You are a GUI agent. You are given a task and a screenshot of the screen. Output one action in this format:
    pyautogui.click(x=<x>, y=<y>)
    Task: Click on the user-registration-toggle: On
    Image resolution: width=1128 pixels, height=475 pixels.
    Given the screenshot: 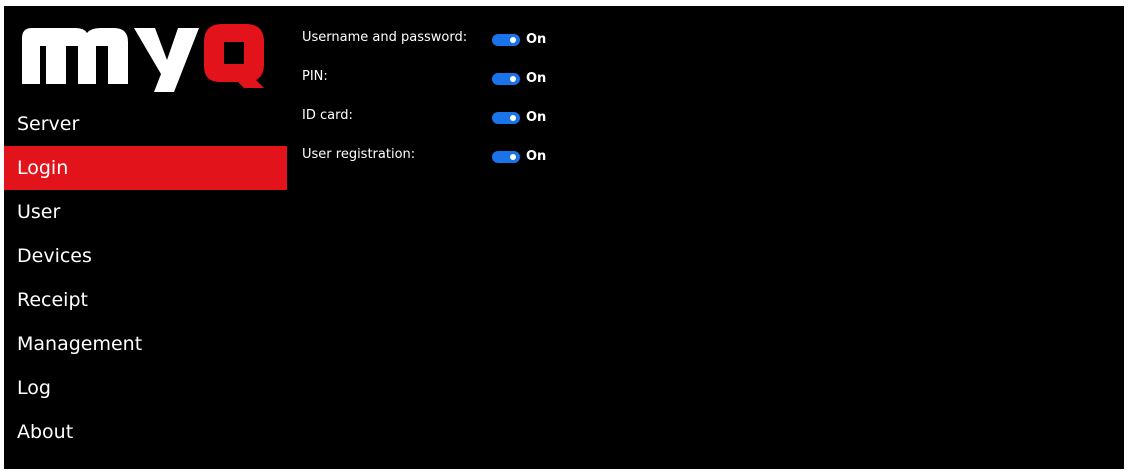 What is the action you would take?
    pyautogui.click(x=519, y=156)
    